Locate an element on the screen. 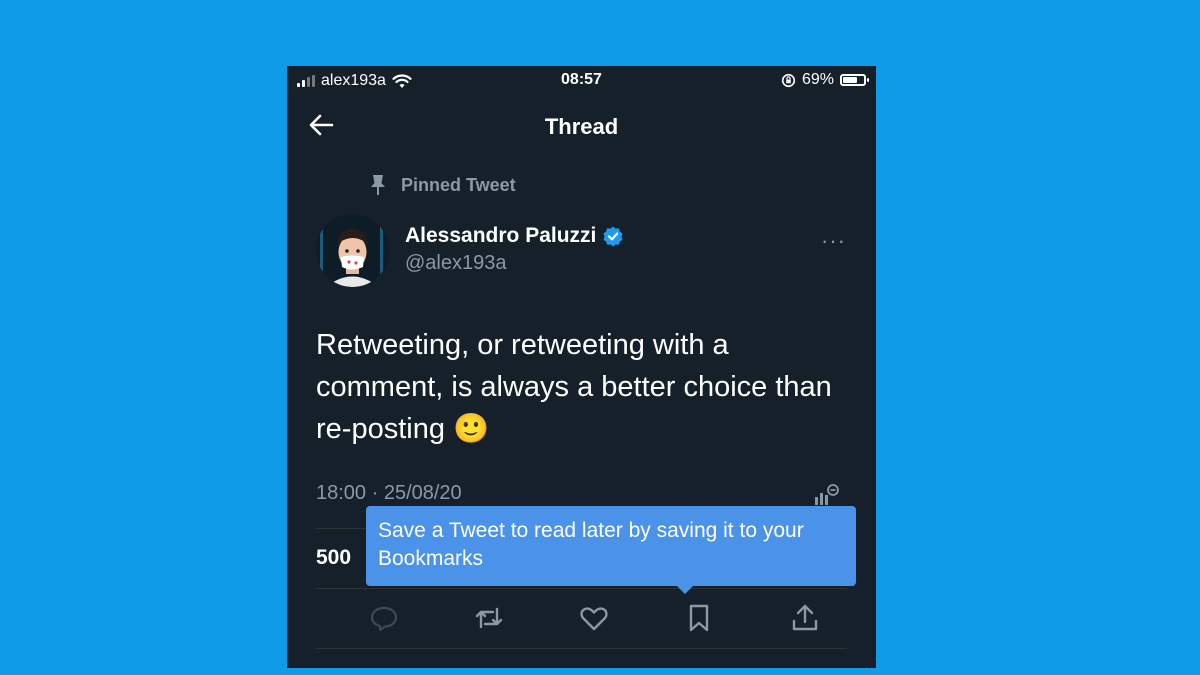  status-right: 69% is located at coordinates (825, 80).